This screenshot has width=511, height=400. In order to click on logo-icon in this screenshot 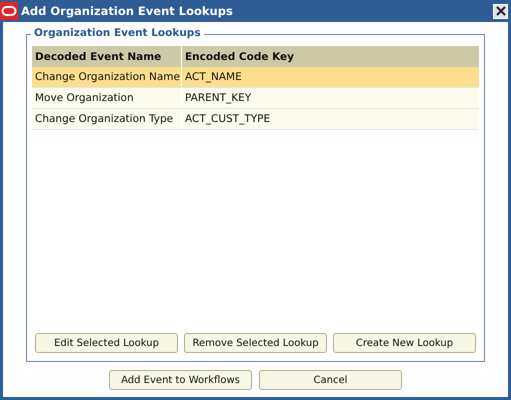, I will do `click(9, 11)`.